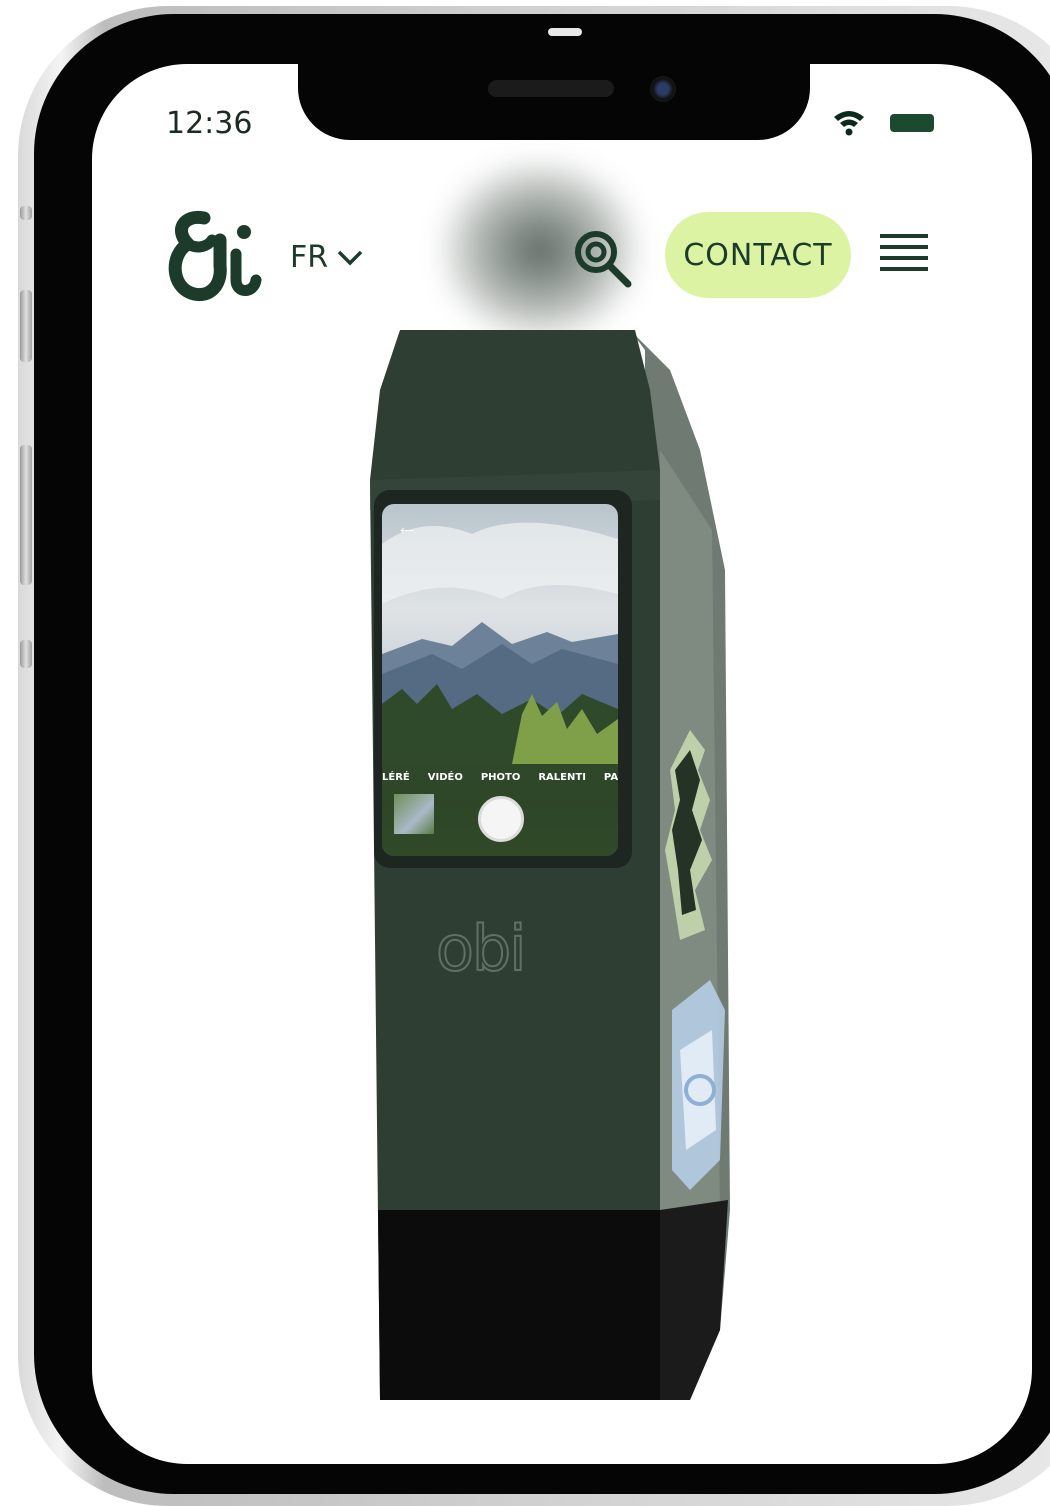 Image resolution: width=1050 pixels, height=1506 pixels. I want to click on silent-switch, so click(26, 213).